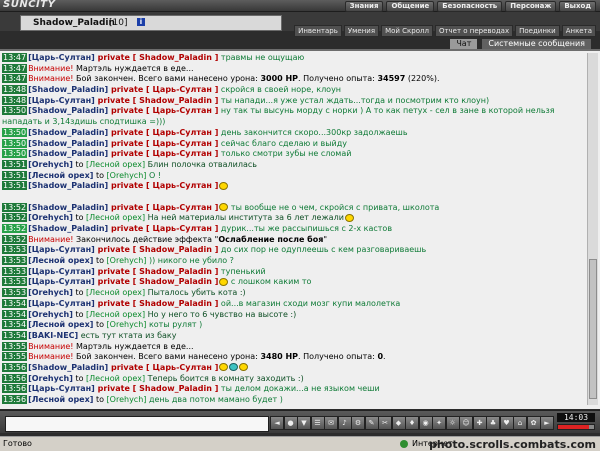 The height and width of the screenshot is (451, 600). Describe the element at coordinates (466, 423) in the screenshot. I see `toolbar-button: ☺` at that location.